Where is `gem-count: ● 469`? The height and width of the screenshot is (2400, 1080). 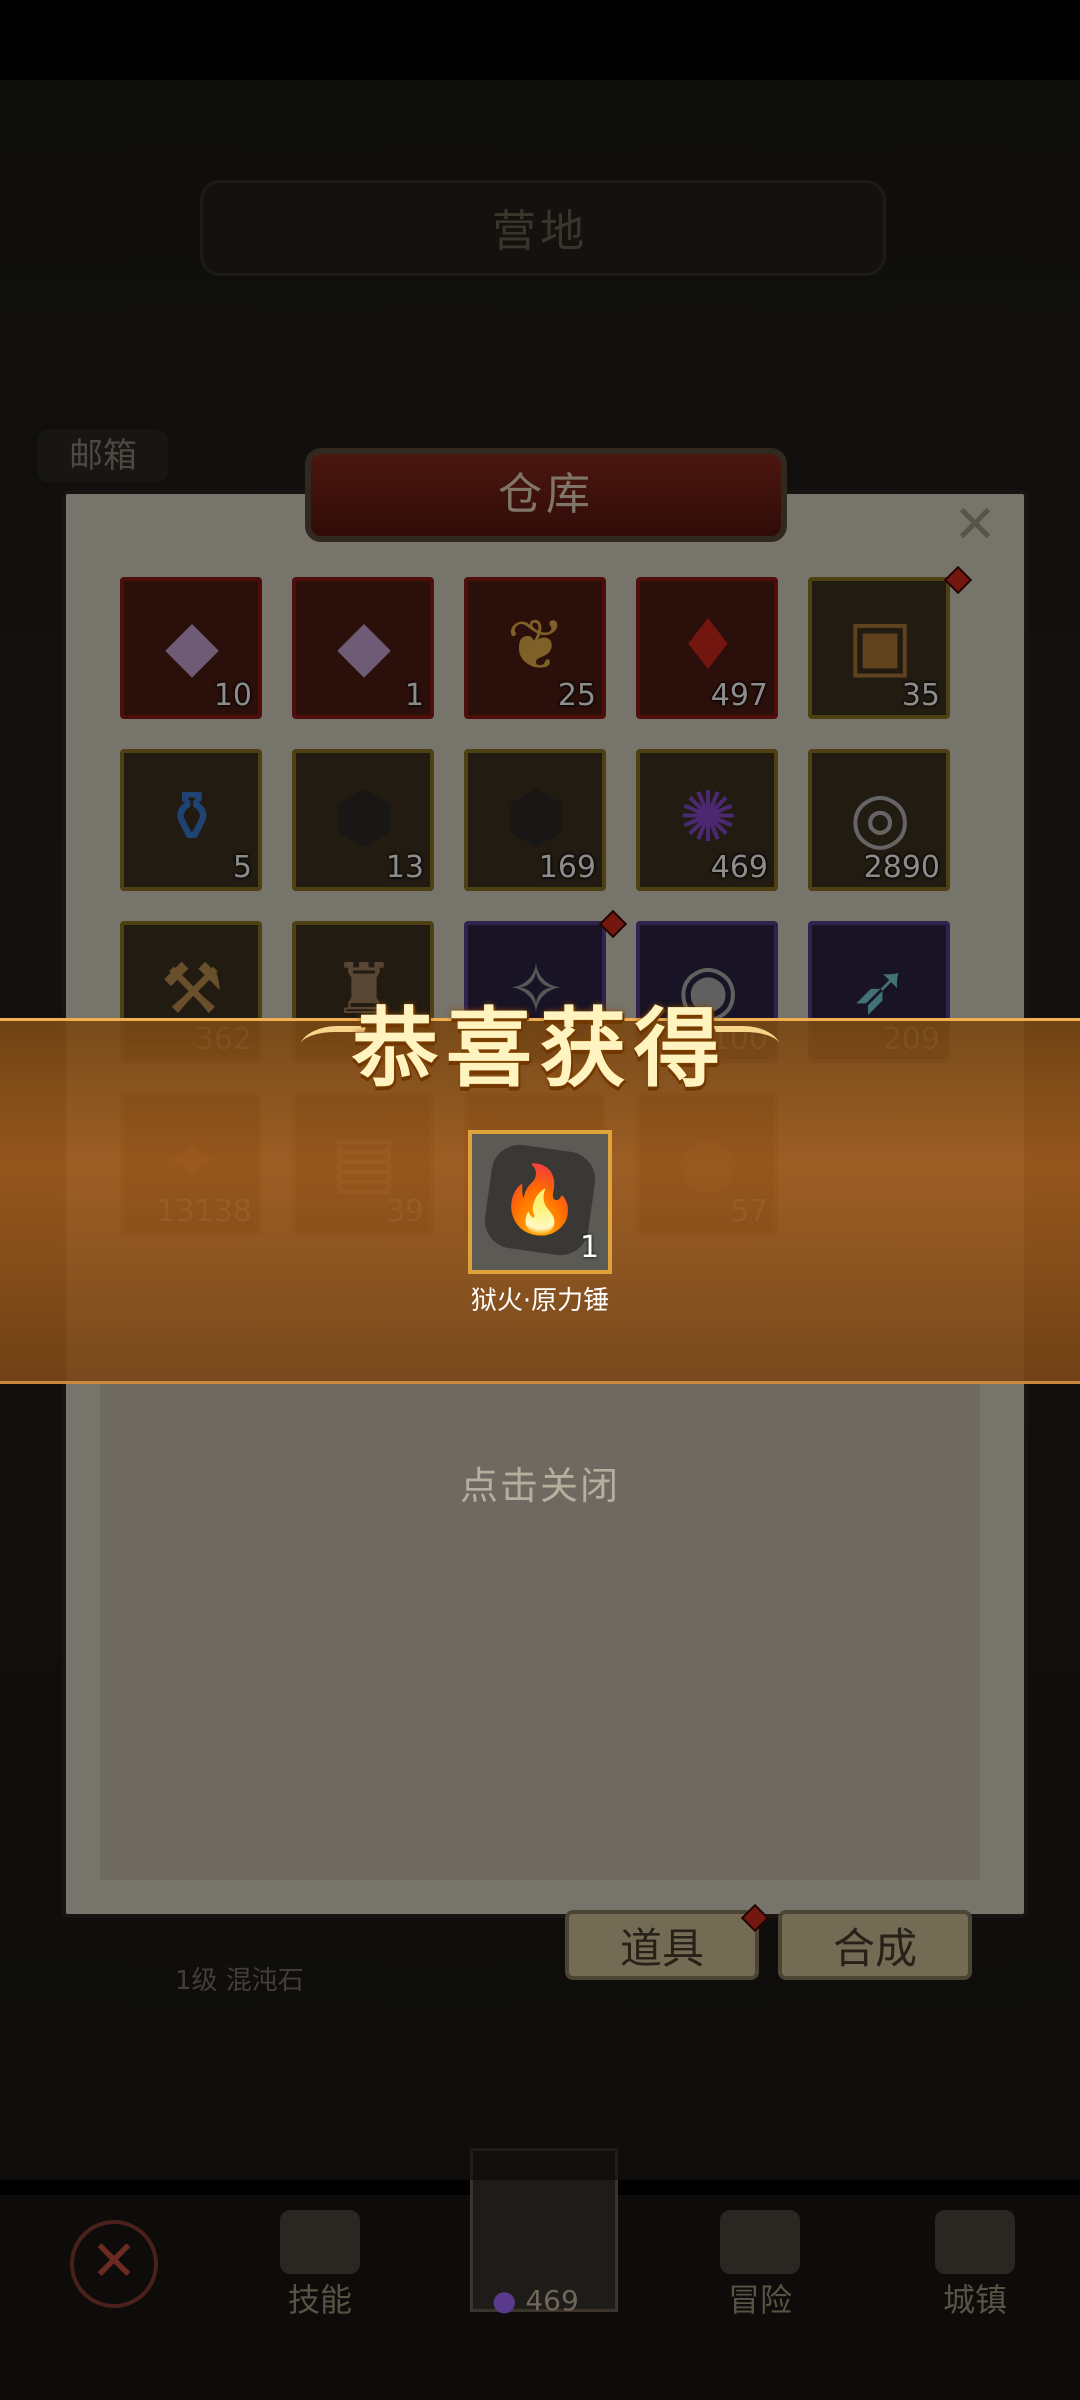 gem-count: ● 469 is located at coordinates (535, 2300).